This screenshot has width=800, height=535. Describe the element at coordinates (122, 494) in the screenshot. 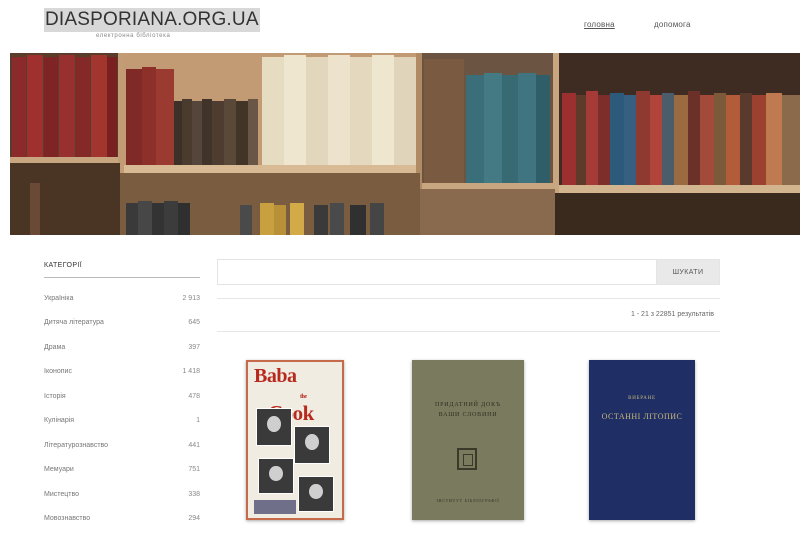

I see `category-item: Мистецтво 338` at that location.